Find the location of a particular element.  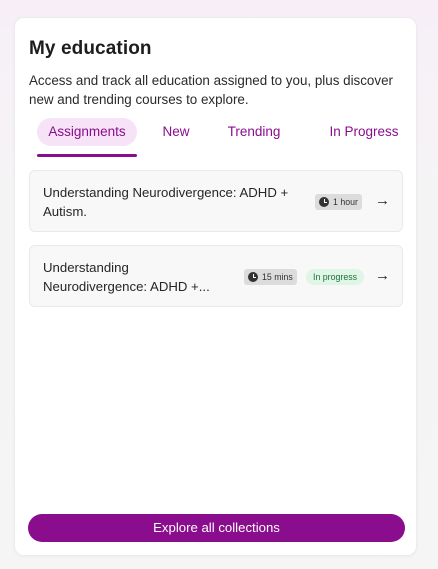

active-tab-indicator is located at coordinates (87, 155).